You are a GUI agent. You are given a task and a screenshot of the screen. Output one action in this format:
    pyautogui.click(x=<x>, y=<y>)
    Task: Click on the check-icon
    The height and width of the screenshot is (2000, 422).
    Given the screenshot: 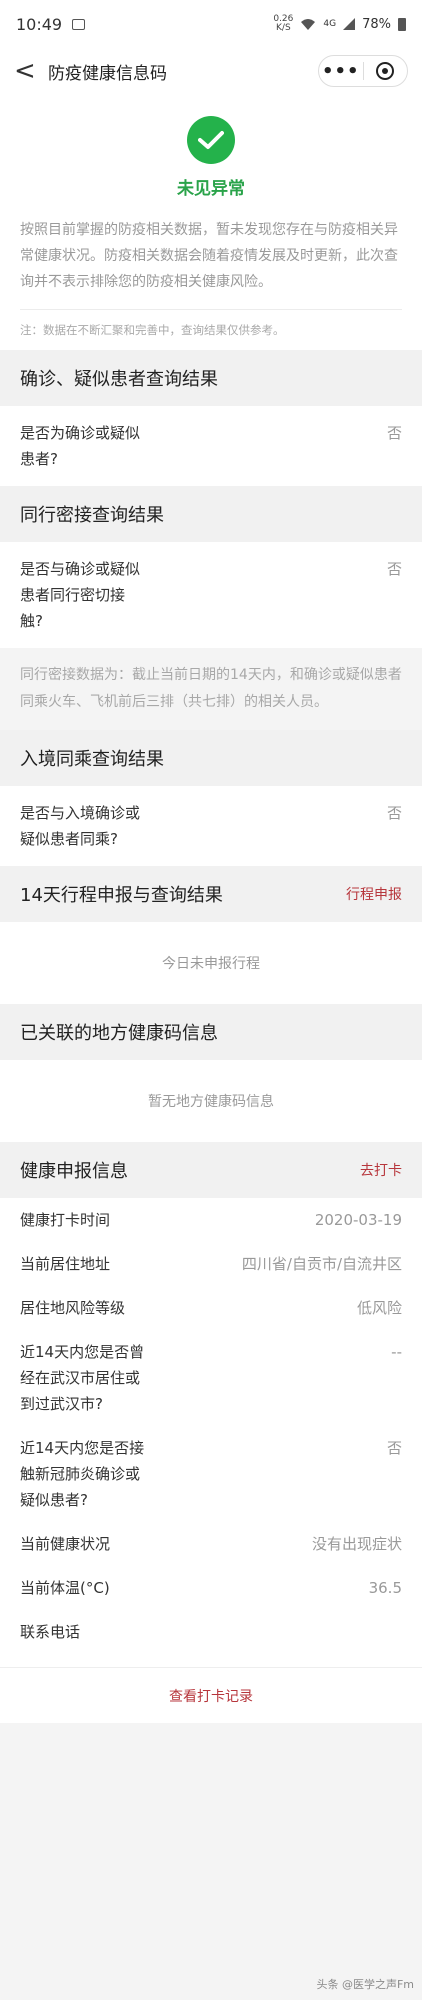 What is the action you would take?
    pyautogui.click(x=211, y=140)
    